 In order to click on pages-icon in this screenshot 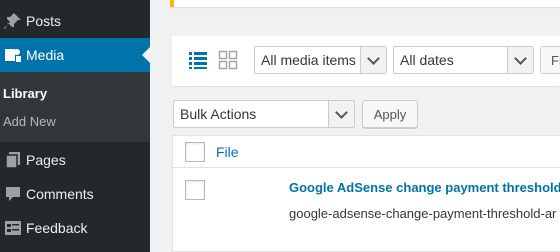, I will do `click(13, 160)`.